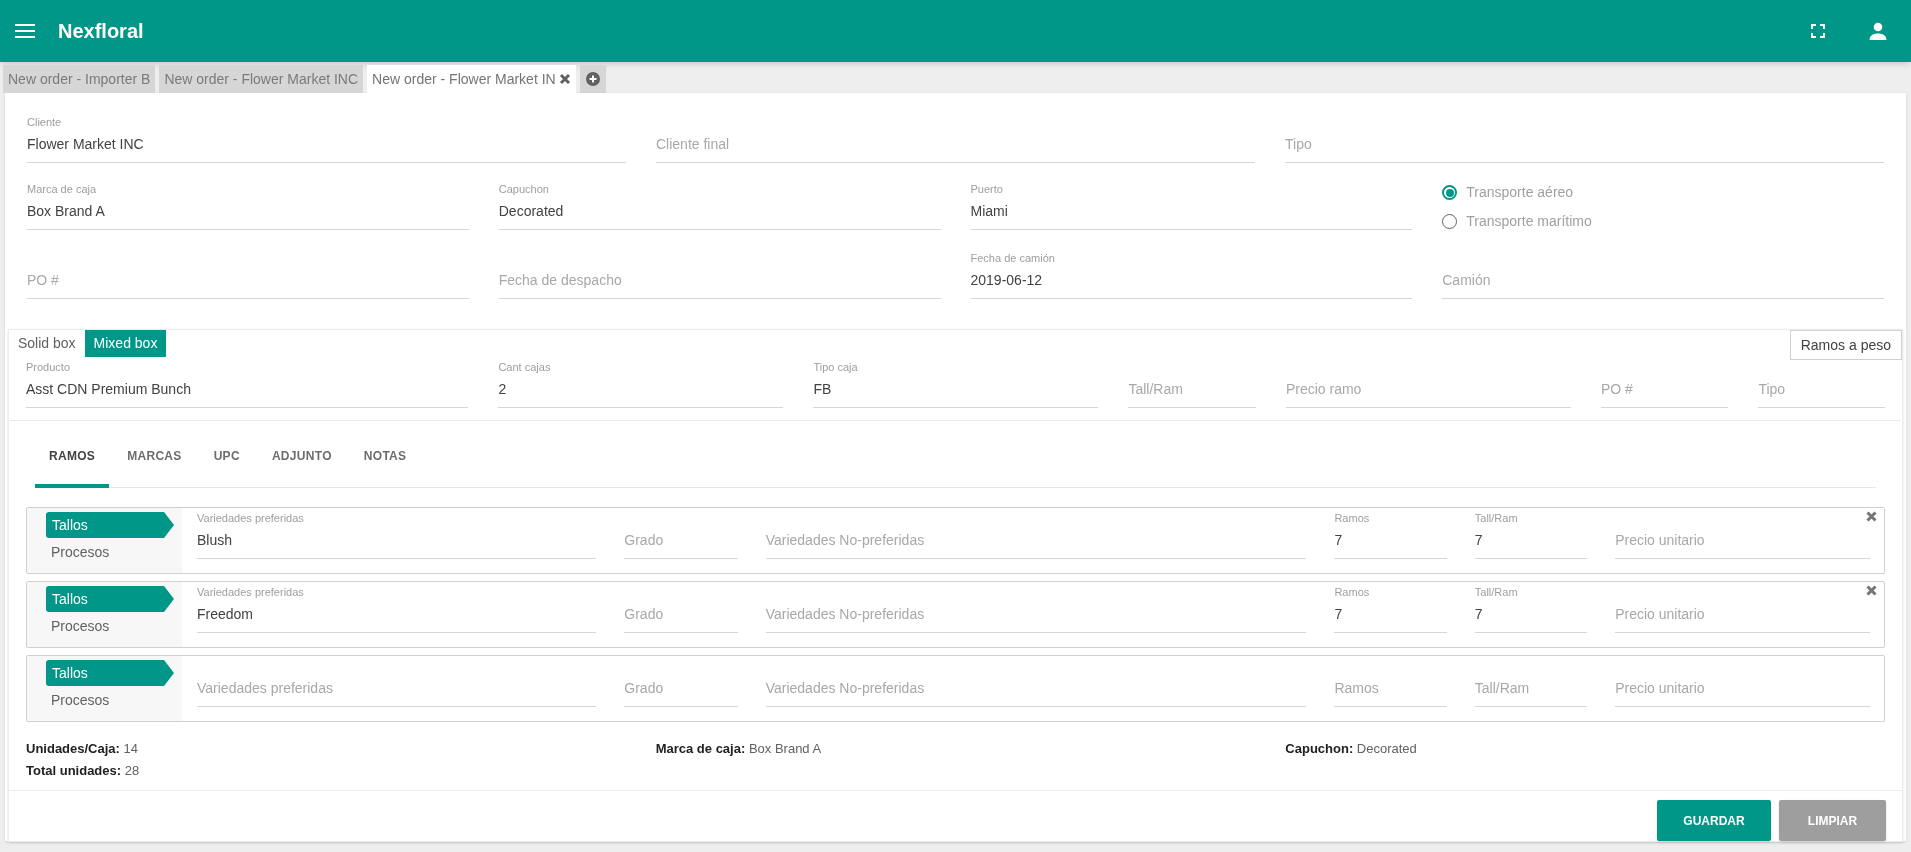 The height and width of the screenshot is (852, 1911). I want to click on radio-option: Transporte marítimo, so click(1517, 221).